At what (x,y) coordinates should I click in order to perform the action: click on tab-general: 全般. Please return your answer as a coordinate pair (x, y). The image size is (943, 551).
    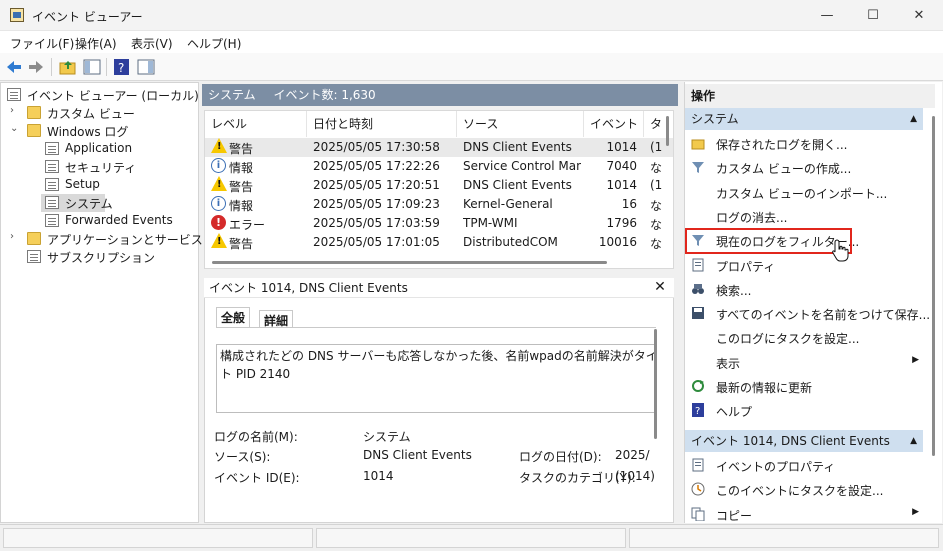
    Looking at the image, I should click on (233, 317).